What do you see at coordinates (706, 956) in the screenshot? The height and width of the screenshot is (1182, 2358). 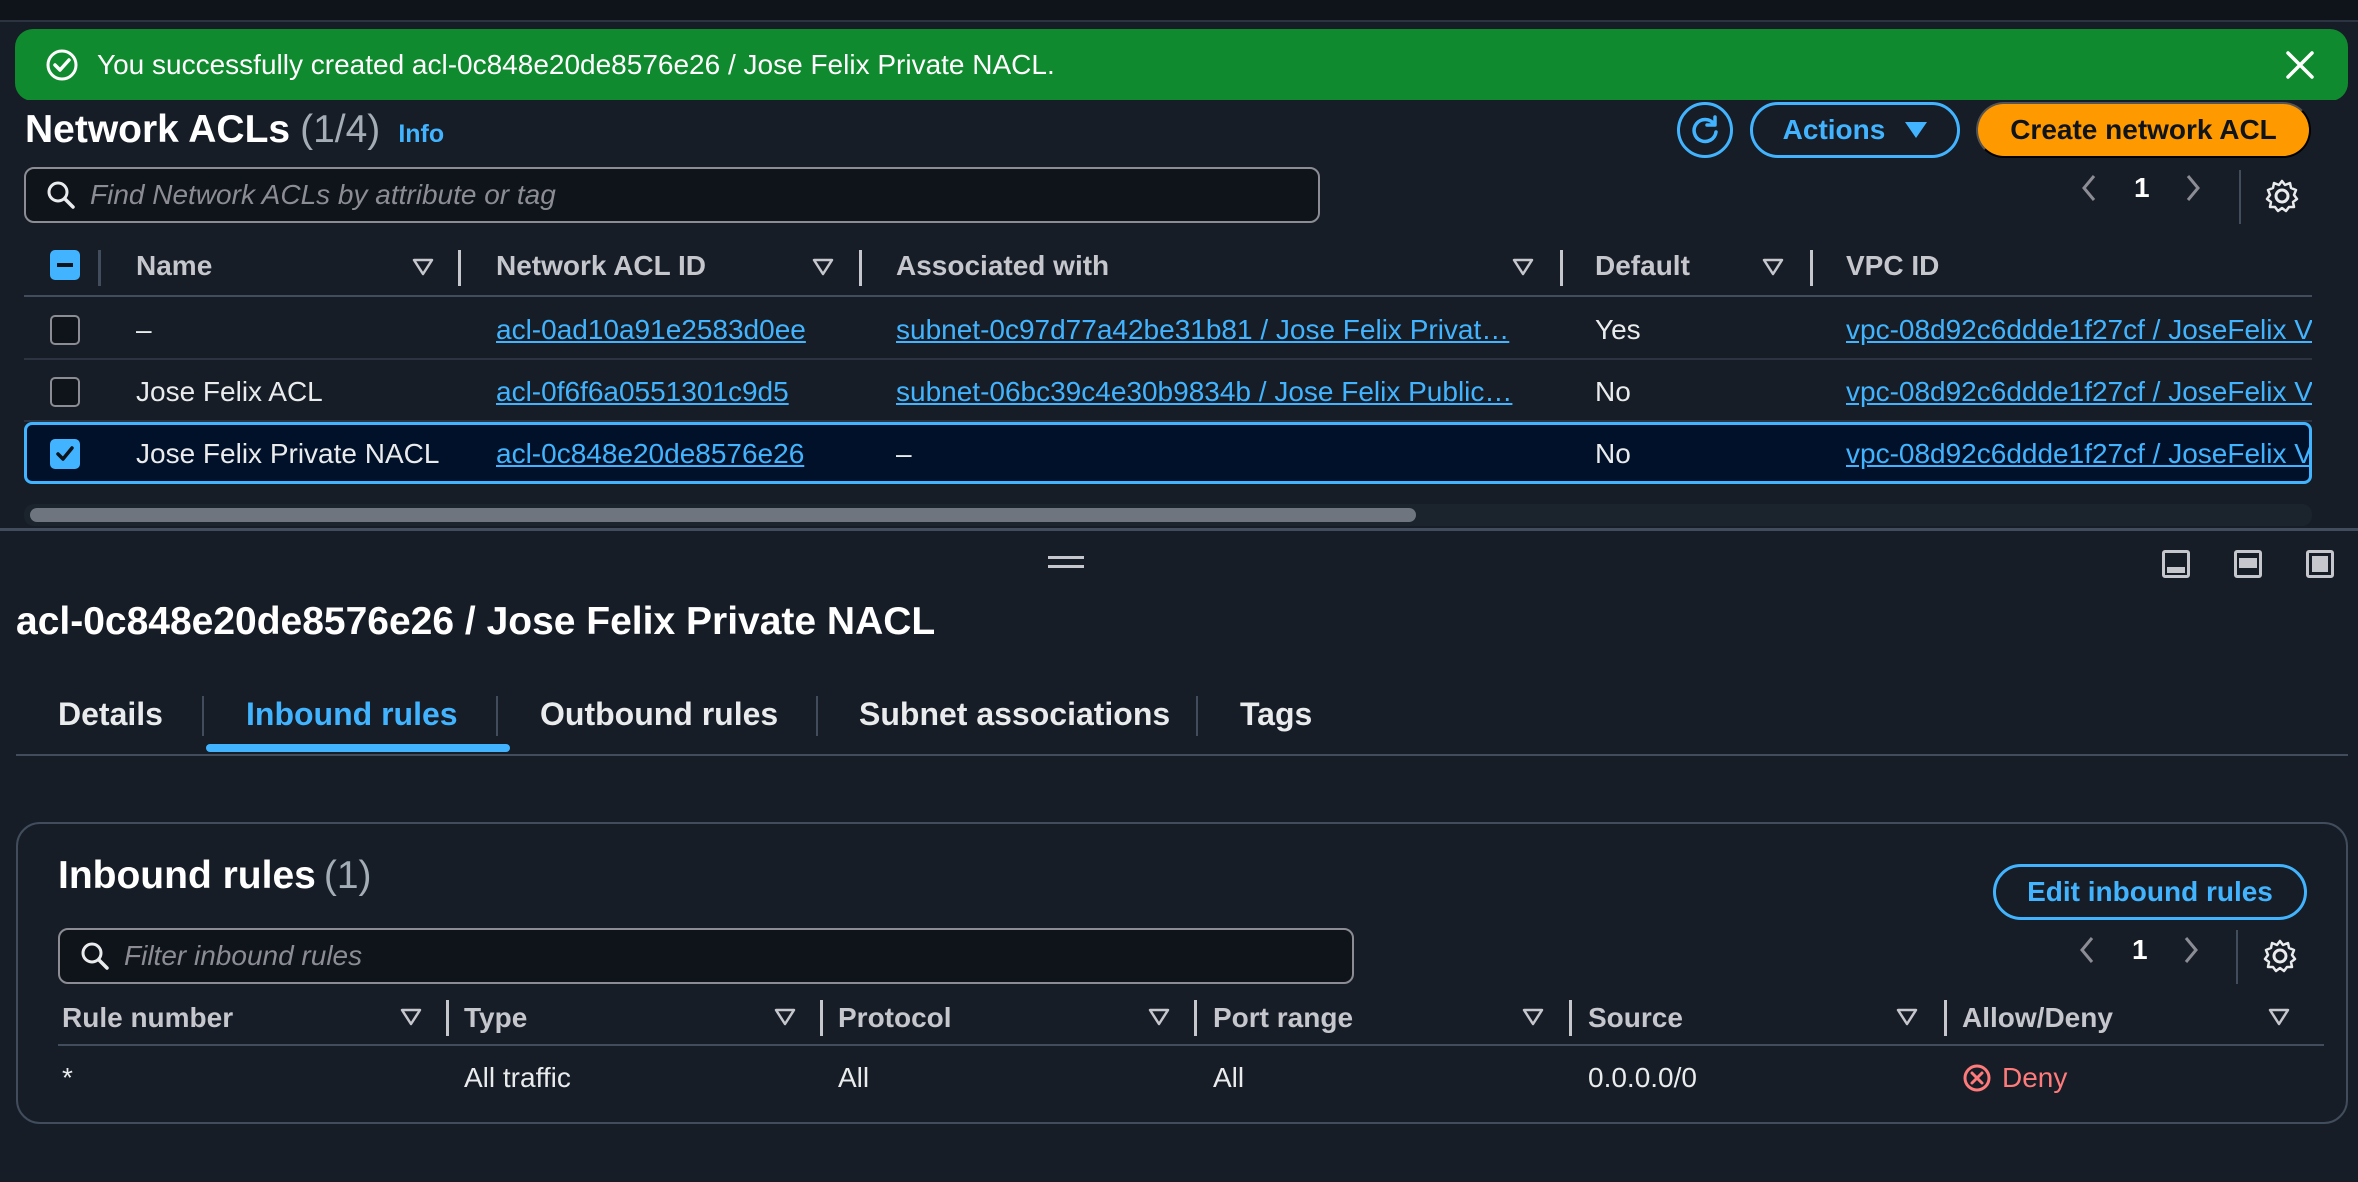 I see `filter-inbound-rules-input: Filter inbound rules` at bounding box center [706, 956].